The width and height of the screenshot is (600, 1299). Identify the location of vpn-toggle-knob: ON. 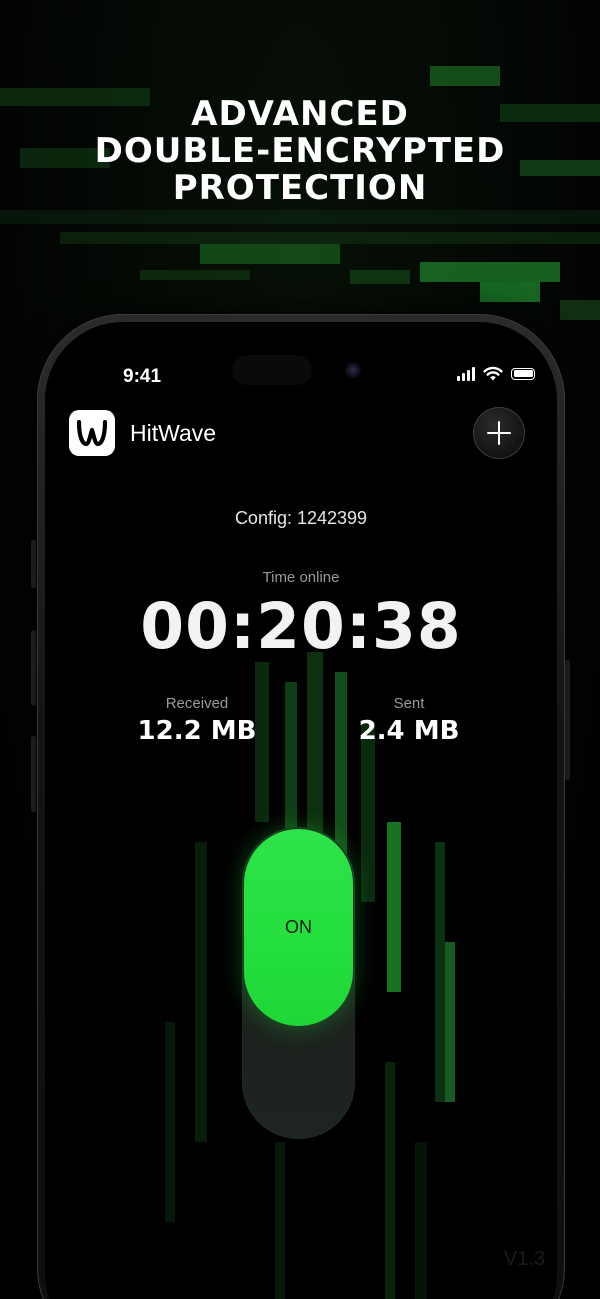
(298, 927).